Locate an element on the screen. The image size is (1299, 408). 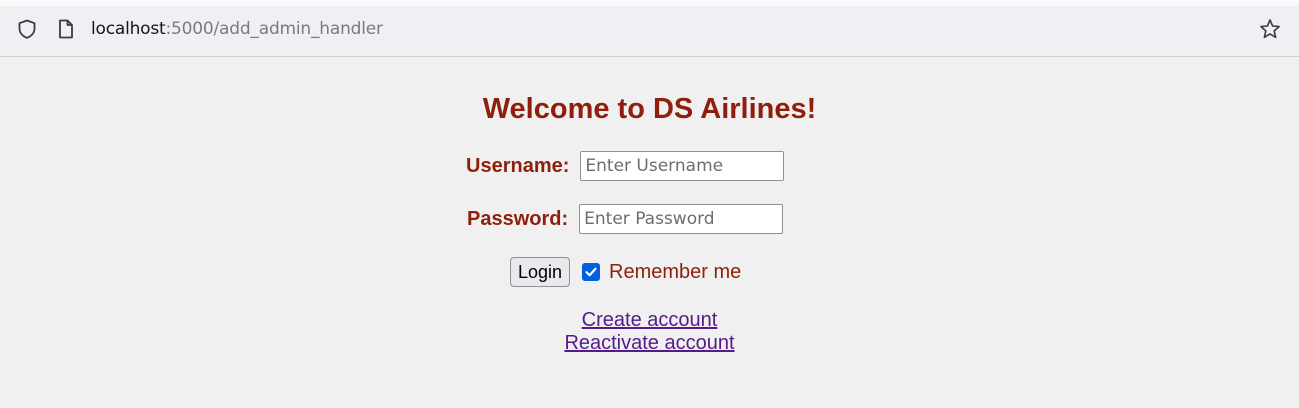
address-bar: localhost:5000/add_admin_handler is located at coordinates (649, 28).